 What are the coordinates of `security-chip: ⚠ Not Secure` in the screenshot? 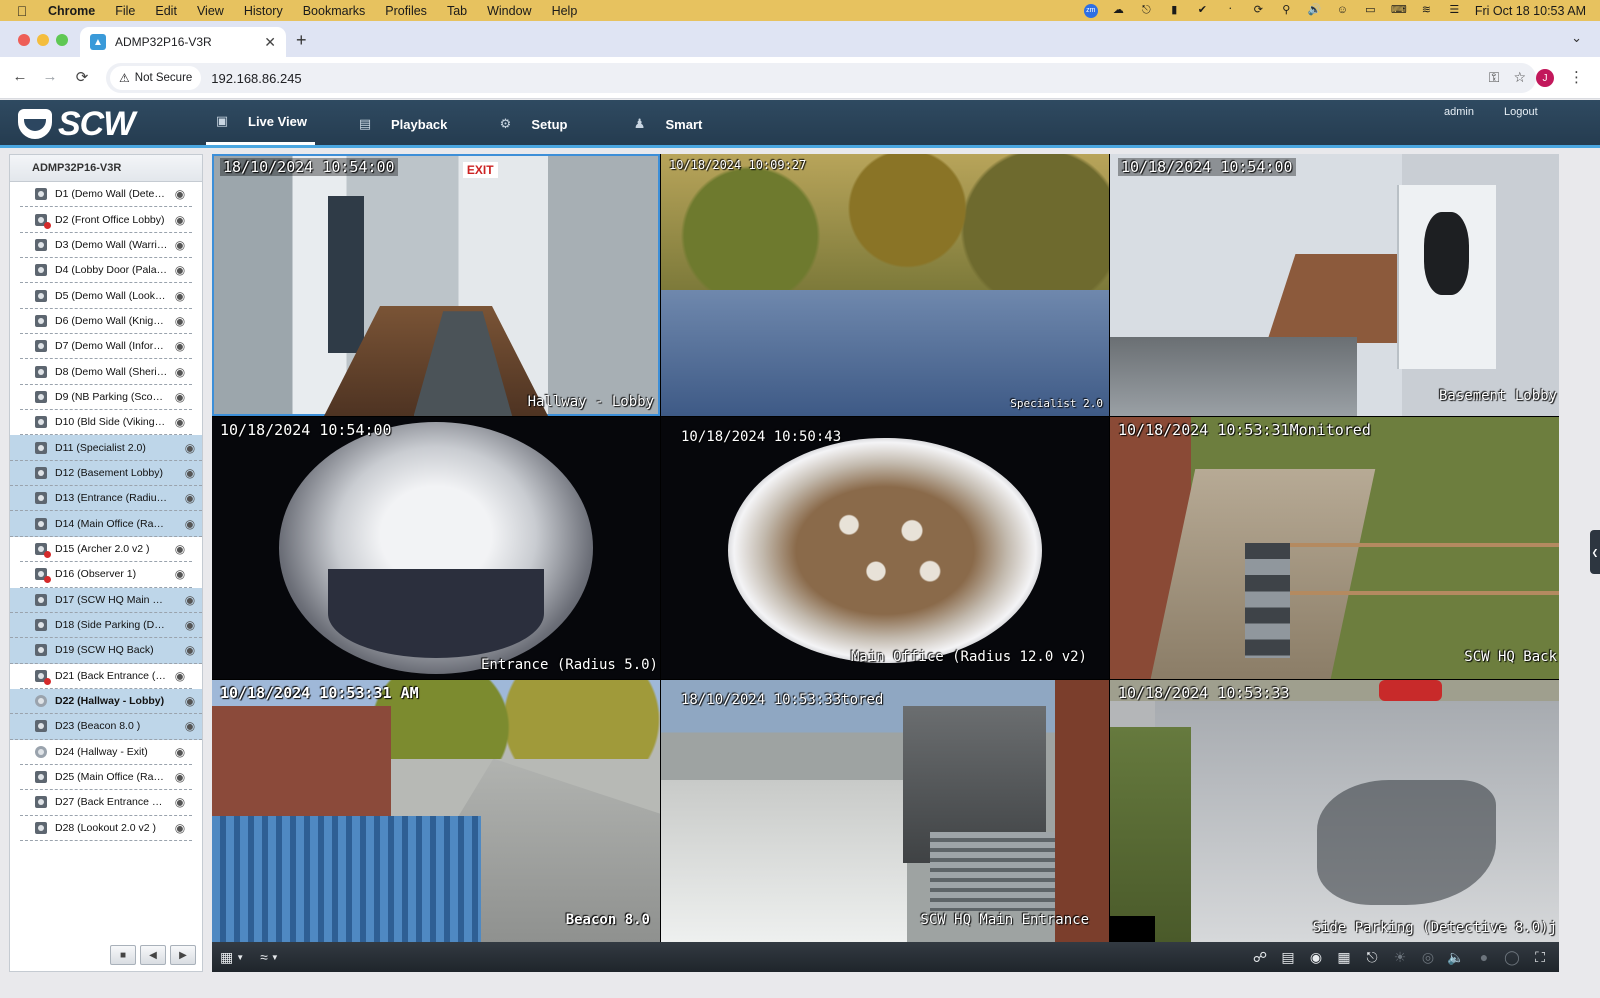 It's located at (156, 78).